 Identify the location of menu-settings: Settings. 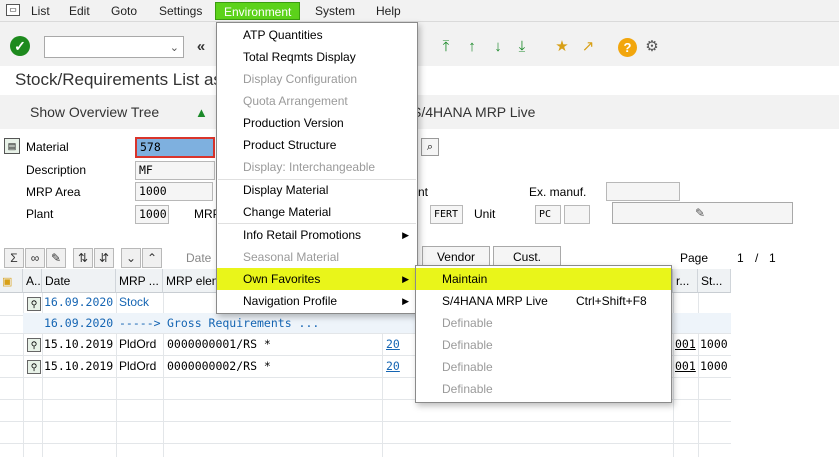
(180, 11).